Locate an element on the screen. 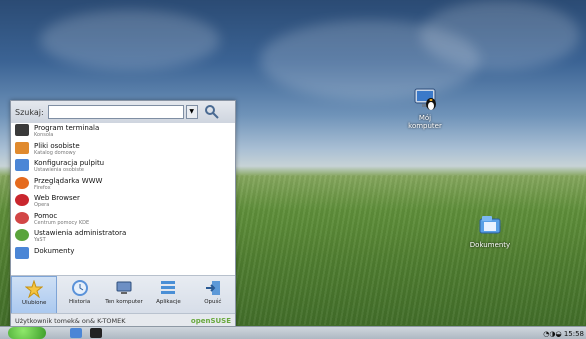 The width and height of the screenshot is (586, 339). list-item-subtitle: YaST is located at coordinates (40, 240).